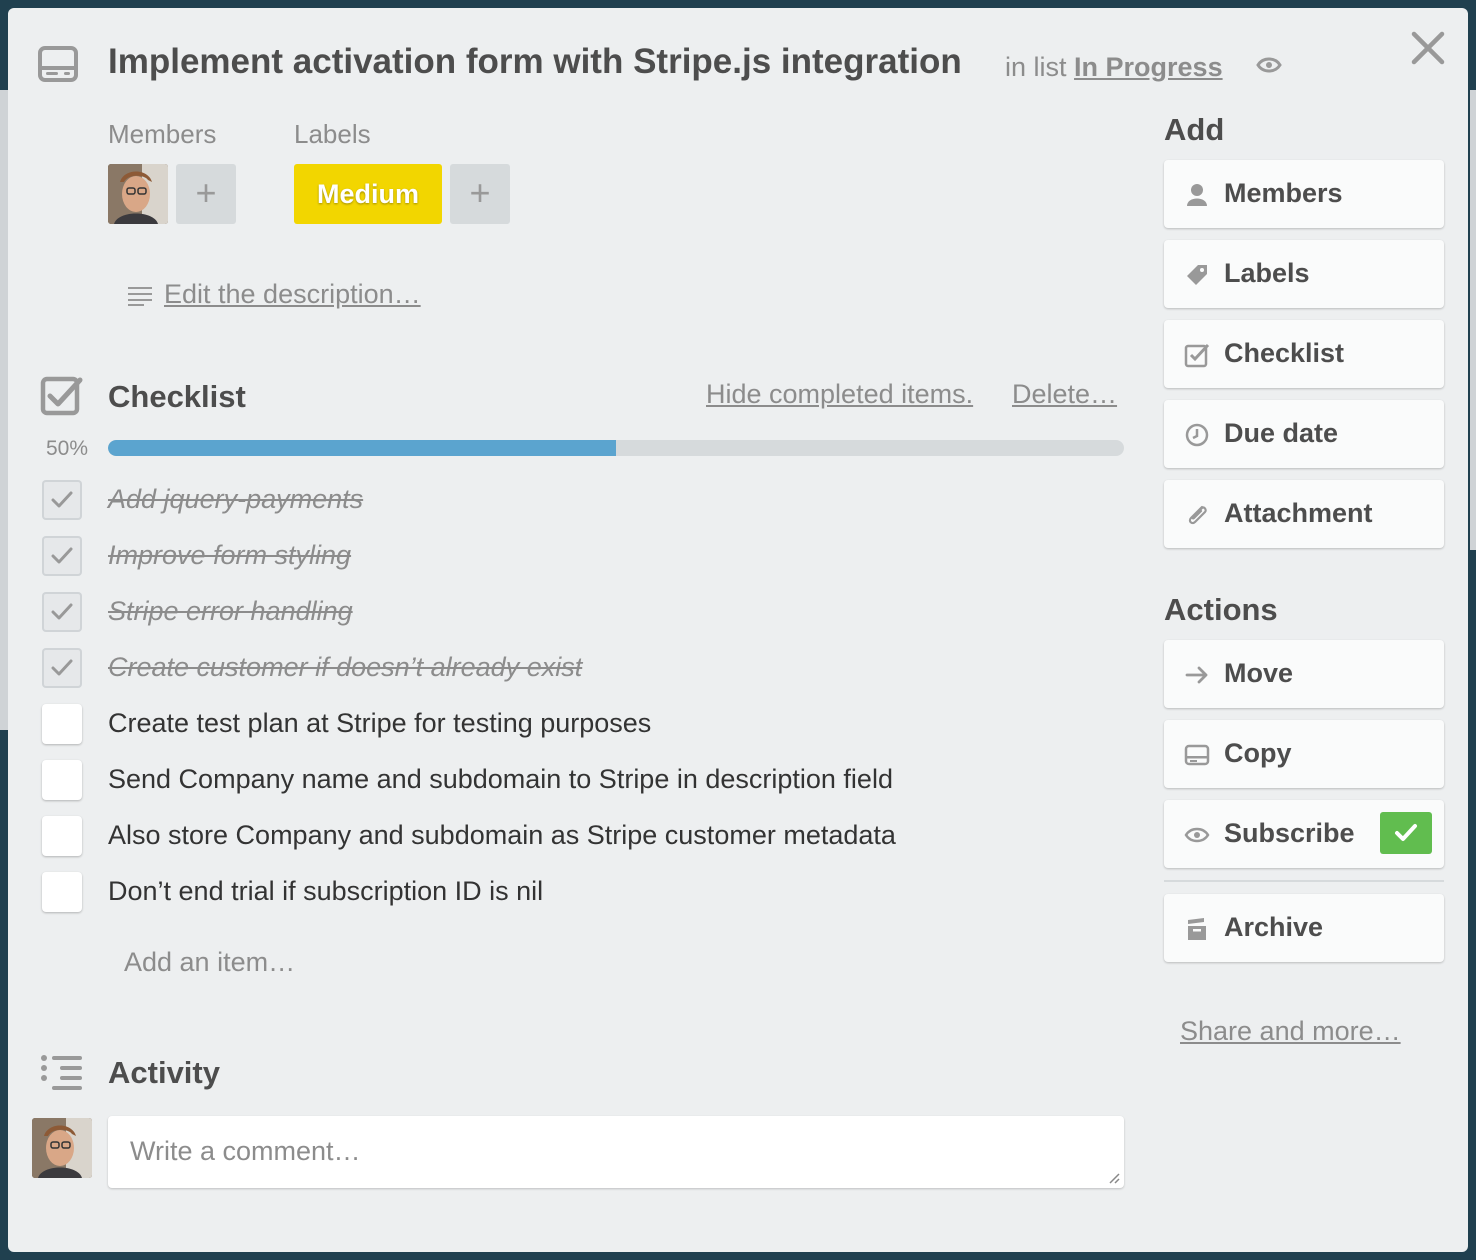 The image size is (1476, 1260). What do you see at coordinates (587, 500) in the screenshot?
I see `checklist-item: Add jquery-payments` at bounding box center [587, 500].